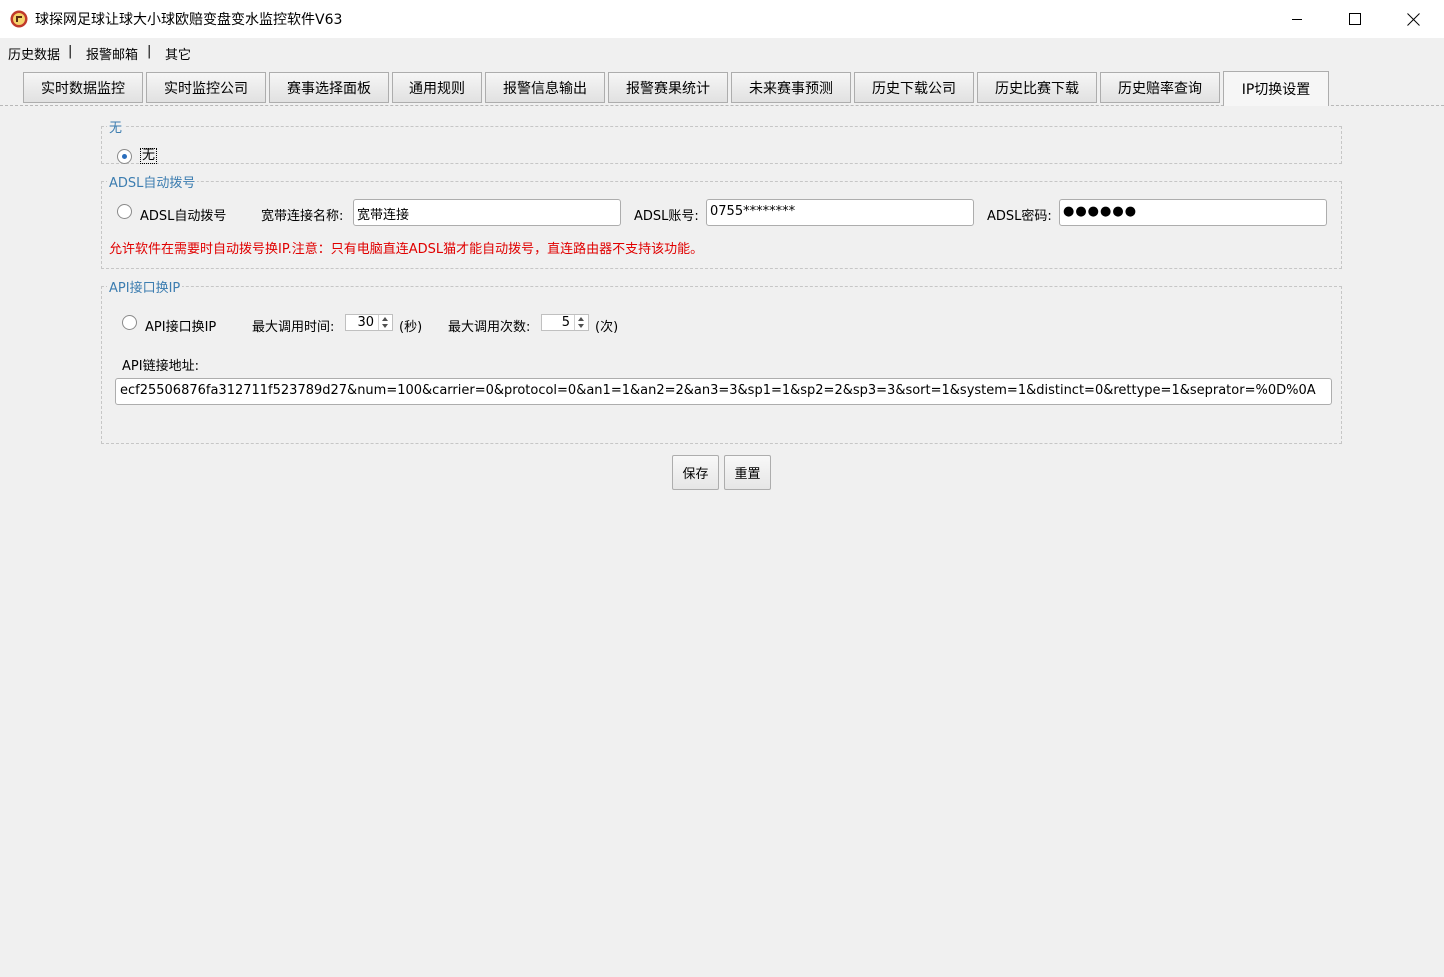 Image resolution: width=1444 pixels, height=977 pixels. What do you see at coordinates (116, 126) in the screenshot?
I see `group-none-legend: 无` at bounding box center [116, 126].